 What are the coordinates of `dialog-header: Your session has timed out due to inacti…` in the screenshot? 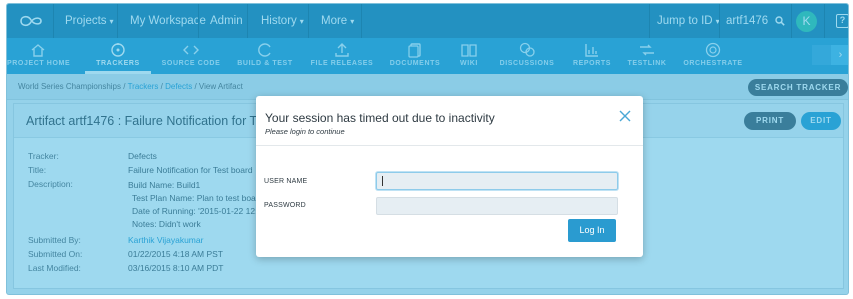 It's located at (449, 121).